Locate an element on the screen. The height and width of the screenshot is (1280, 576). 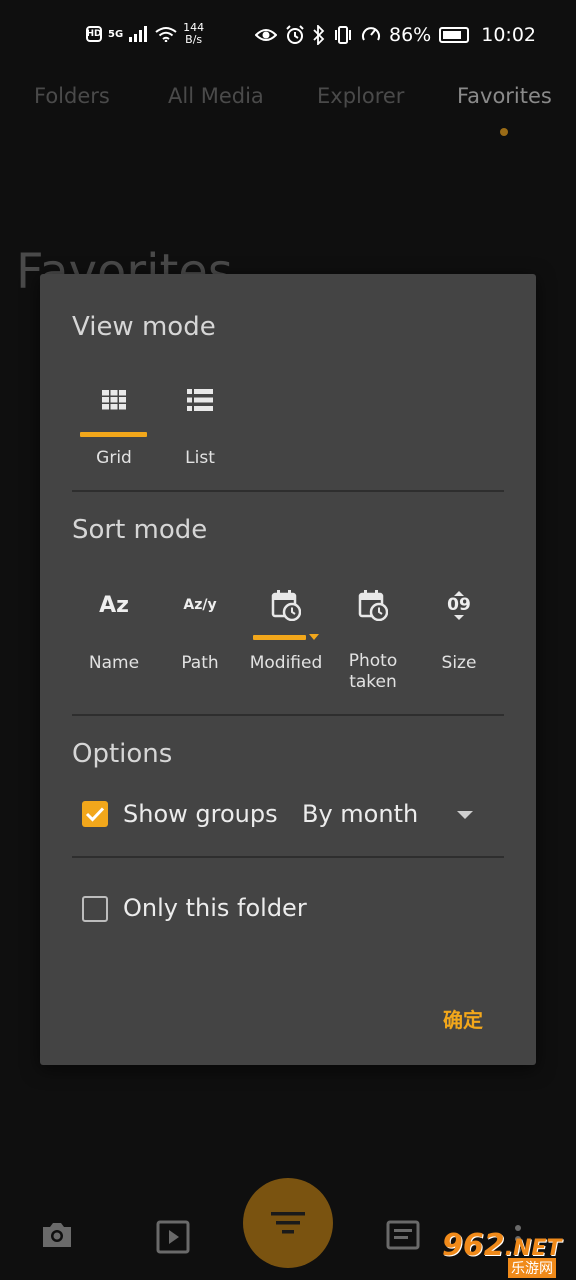
tab-explorer: Explorer is located at coordinates (360, 96).